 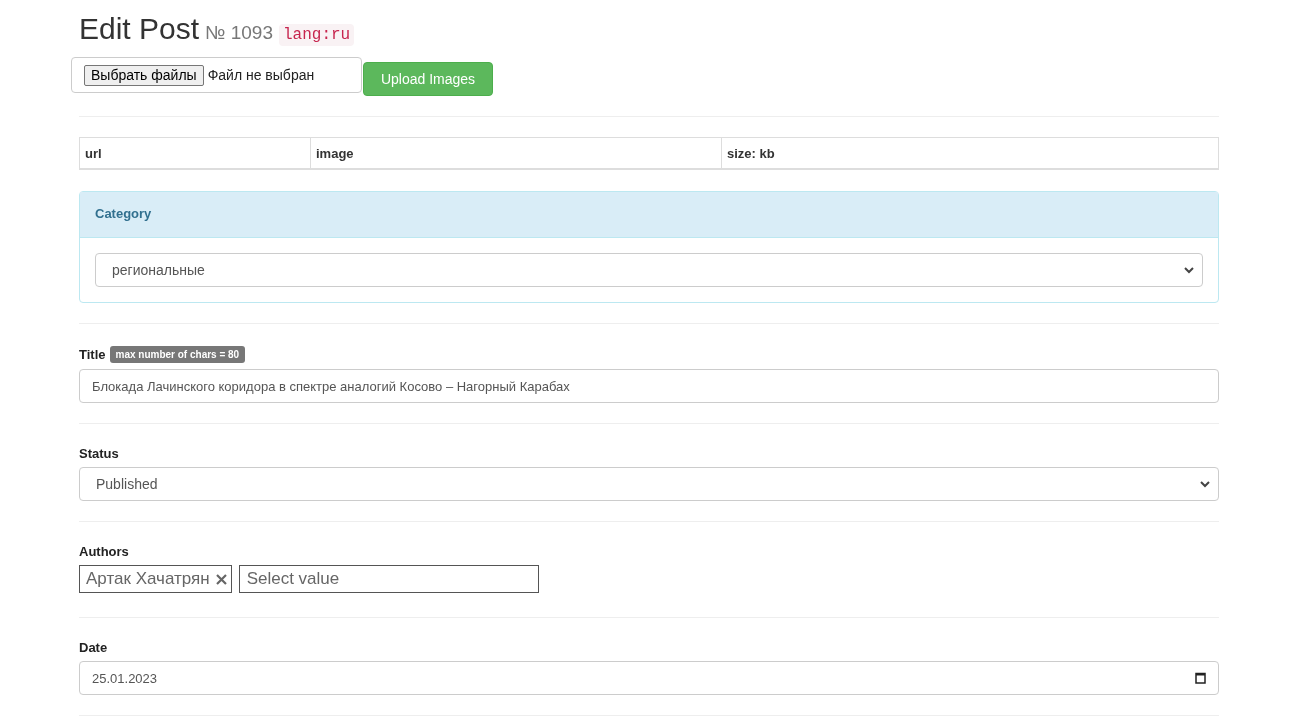 I want to click on field-label: Title, so click(x=92, y=354).